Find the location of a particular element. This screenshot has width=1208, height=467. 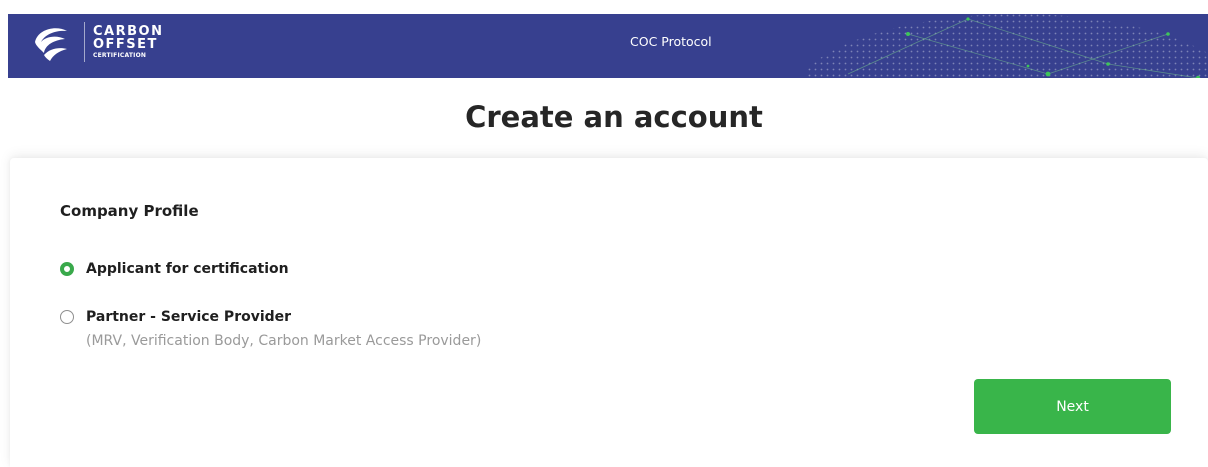

logo-line-2: OFFSET is located at coordinates (125, 44).